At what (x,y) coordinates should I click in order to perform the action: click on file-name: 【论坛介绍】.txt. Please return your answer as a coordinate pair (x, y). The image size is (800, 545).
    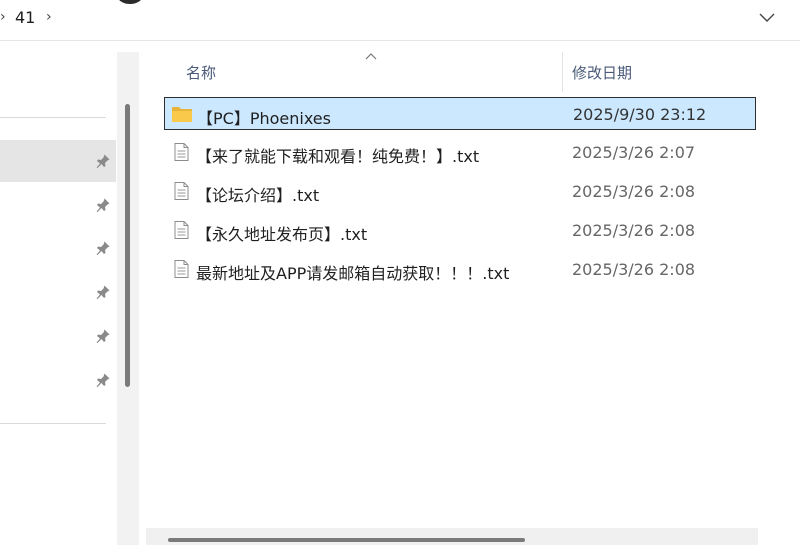
    Looking at the image, I should click on (258, 195).